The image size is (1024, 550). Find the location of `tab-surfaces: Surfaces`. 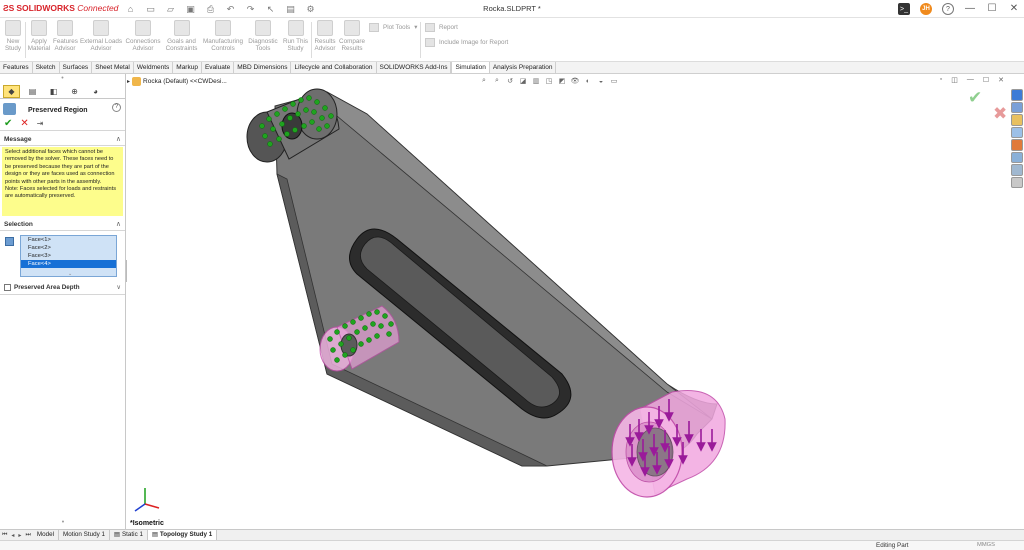

tab-surfaces: Surfaces is located at coordinates (76, 67).